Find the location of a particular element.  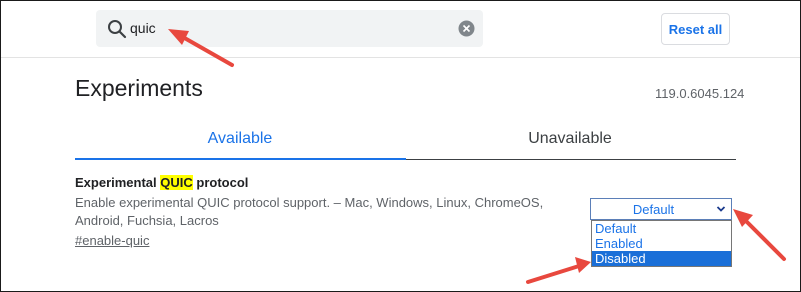

tab-unavailable: Unavailable is located at coordinates (570, 138).